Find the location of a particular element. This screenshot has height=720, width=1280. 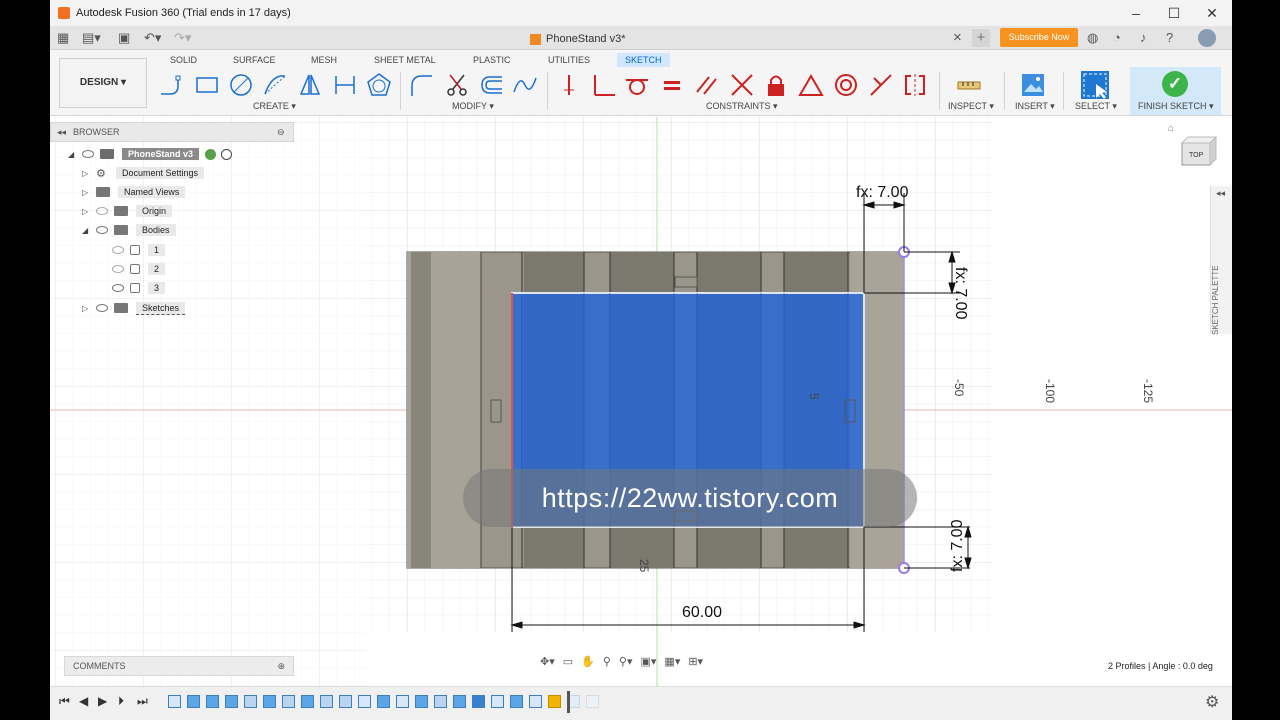

parallel-constraint-icon is located at coordinates (707, 85).